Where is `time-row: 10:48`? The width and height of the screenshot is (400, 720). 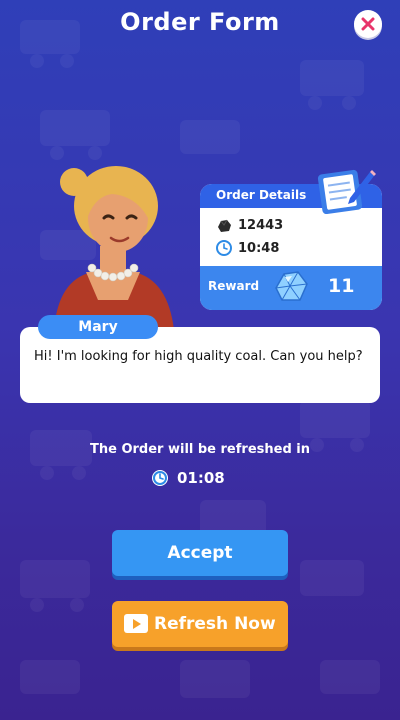
time-row: 10:48 is located at coordinates (247, 248).